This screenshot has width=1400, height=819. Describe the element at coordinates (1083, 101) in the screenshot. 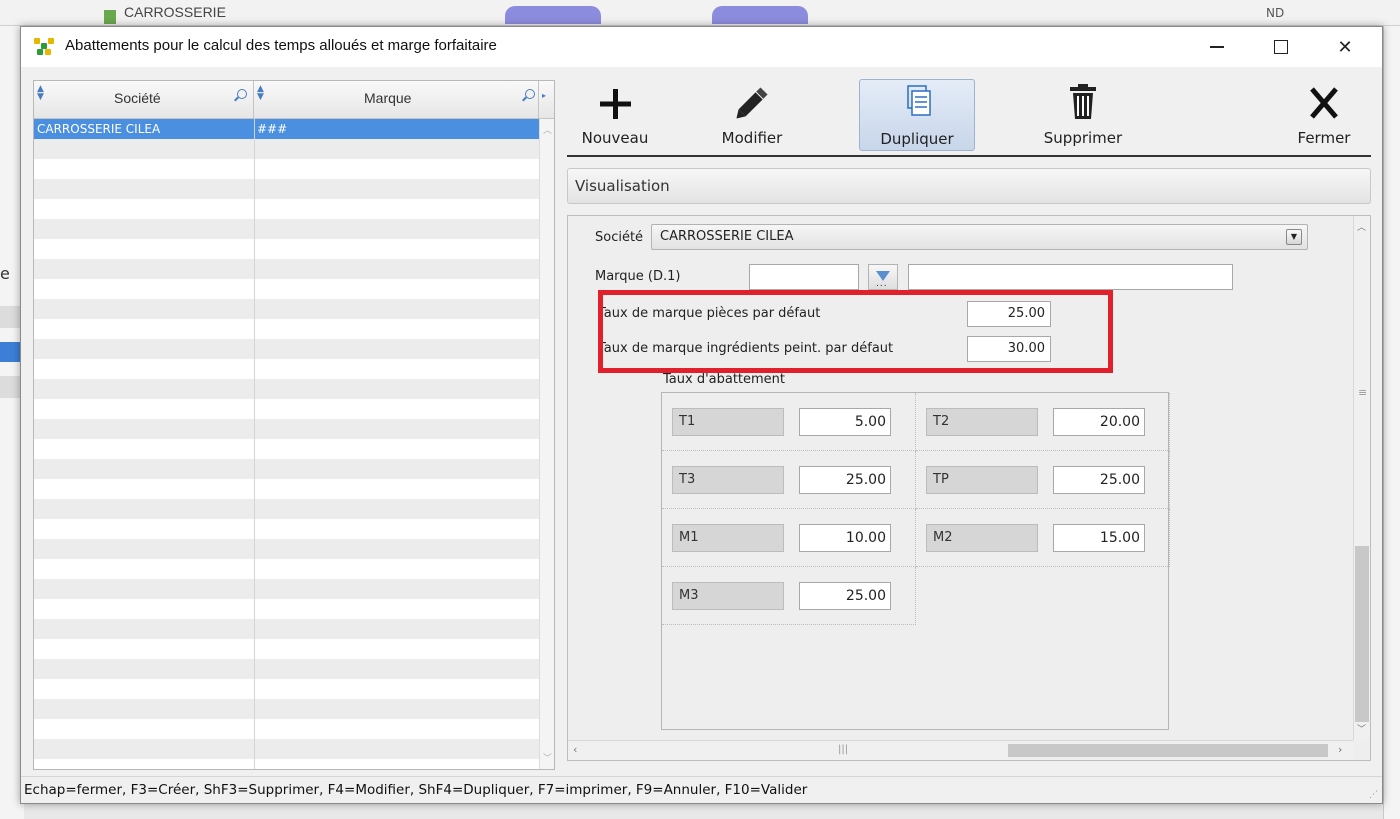

I see `trash-icon` at that location.